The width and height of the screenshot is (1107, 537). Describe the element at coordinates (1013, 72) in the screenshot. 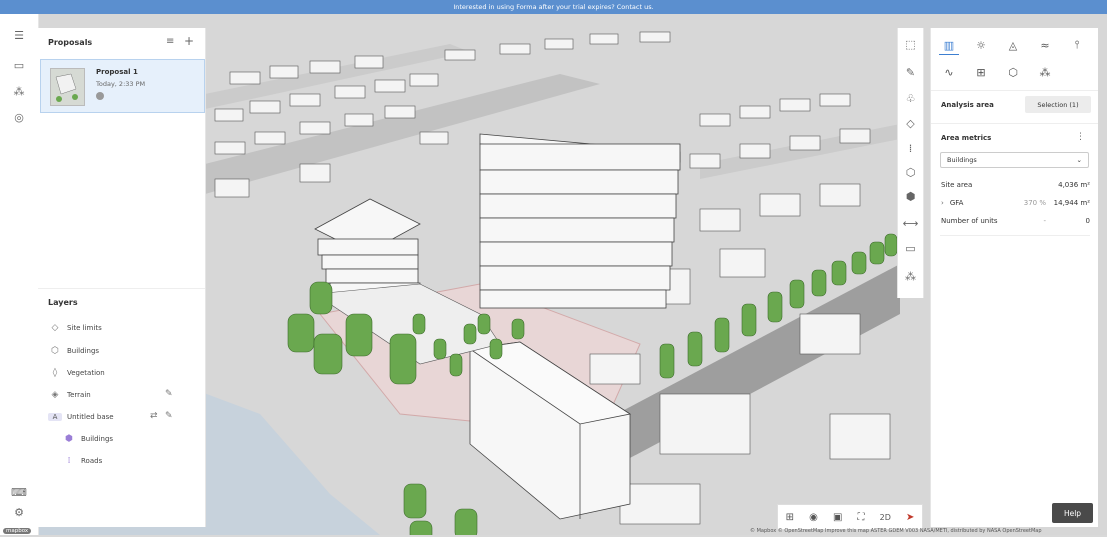

I see `energy-hex-icon: ⬡` at that location.